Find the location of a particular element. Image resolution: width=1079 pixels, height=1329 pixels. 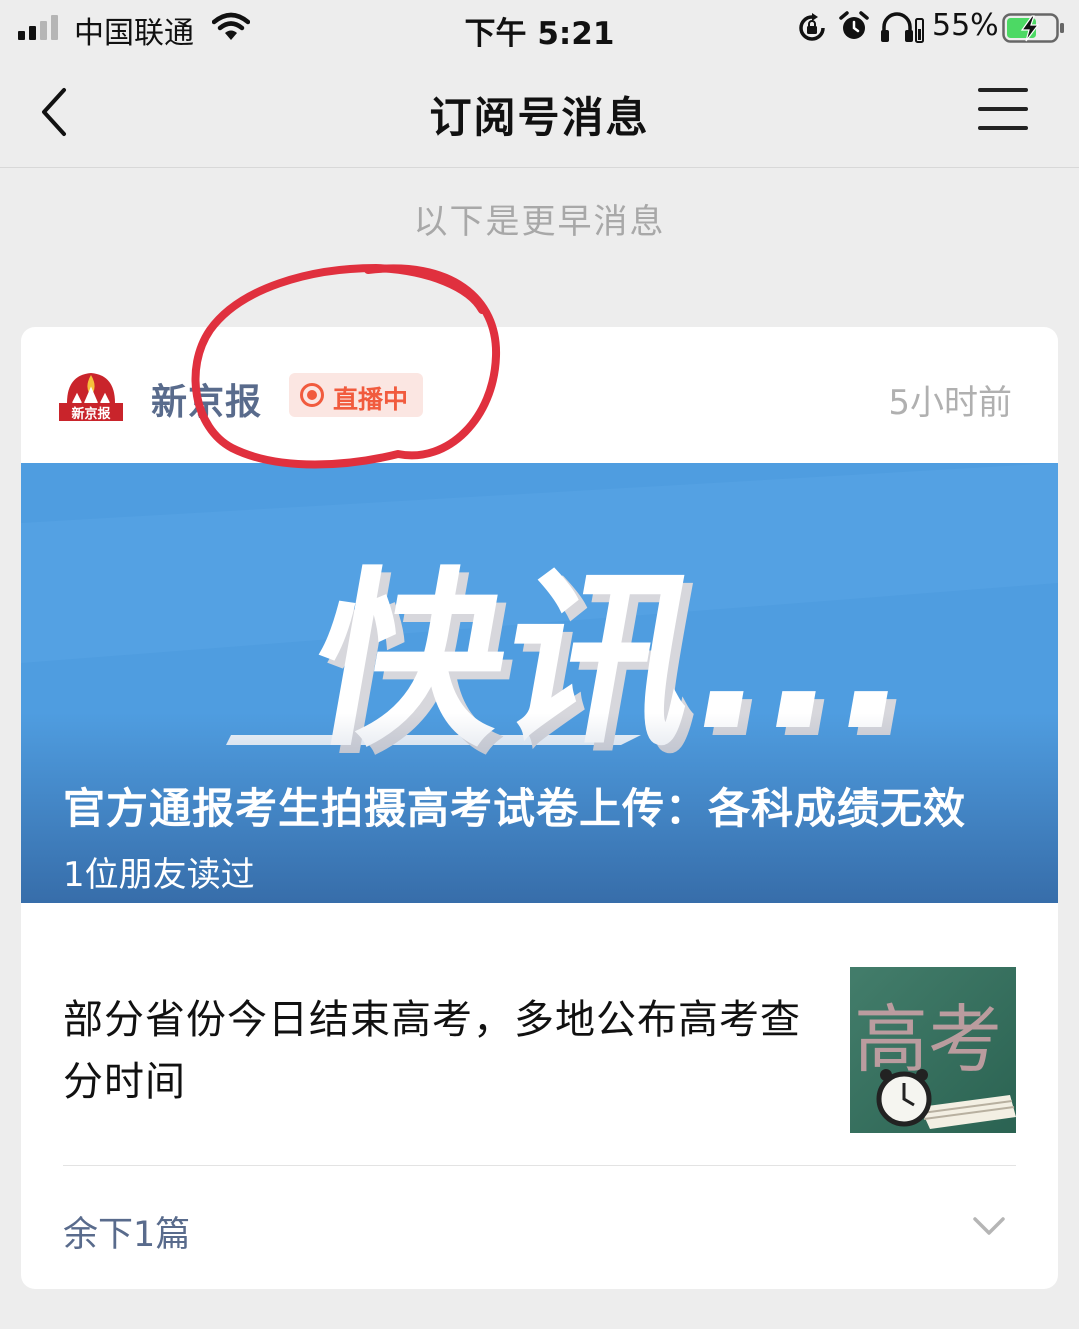

article-thumbnail: 高考 is located at coordinates (933, 1050).